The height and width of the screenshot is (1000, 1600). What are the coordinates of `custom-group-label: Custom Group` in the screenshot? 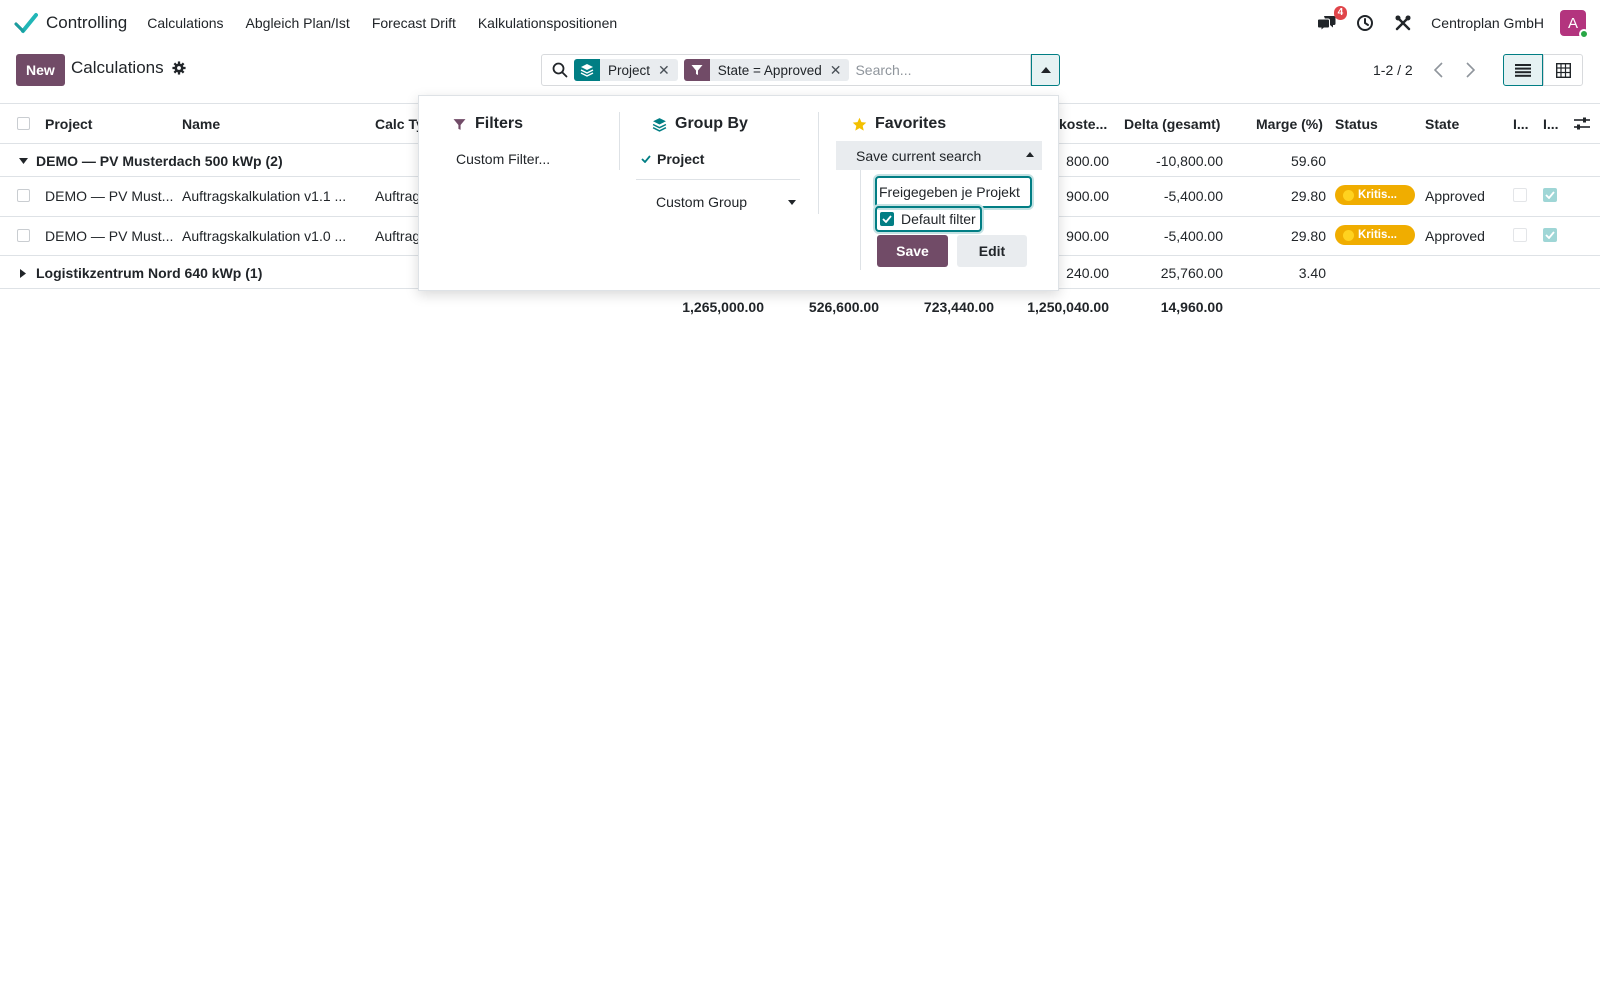 It's located at (702, 202).